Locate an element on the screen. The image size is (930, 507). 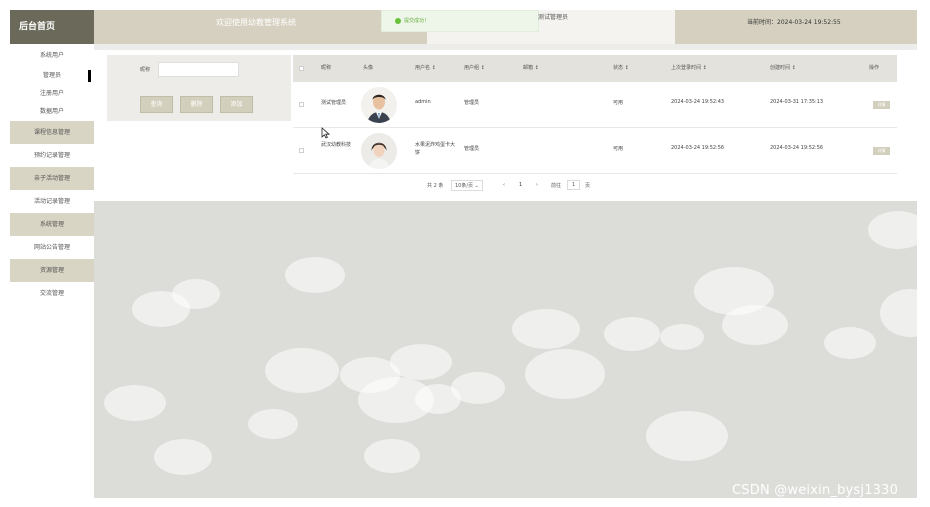
row-created: 2024-03-31 17:35:13 is located at coordinates (797, 102).